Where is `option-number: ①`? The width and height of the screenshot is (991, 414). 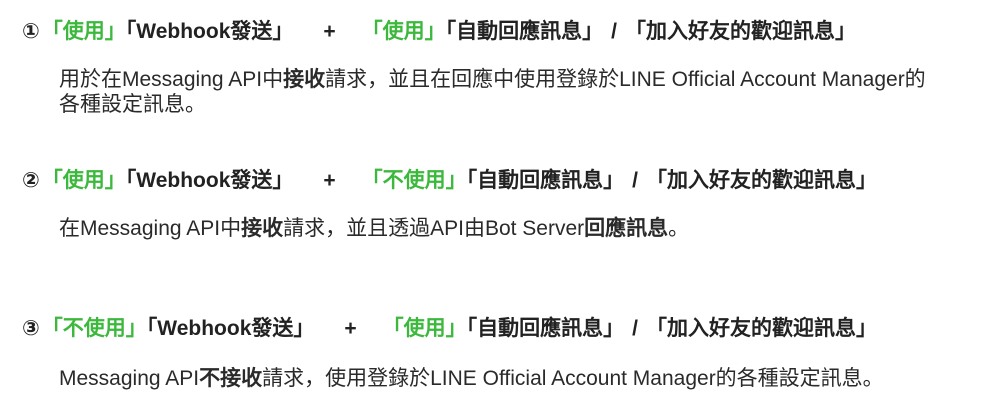
option-number: ① is located at coordinates (31, 31).